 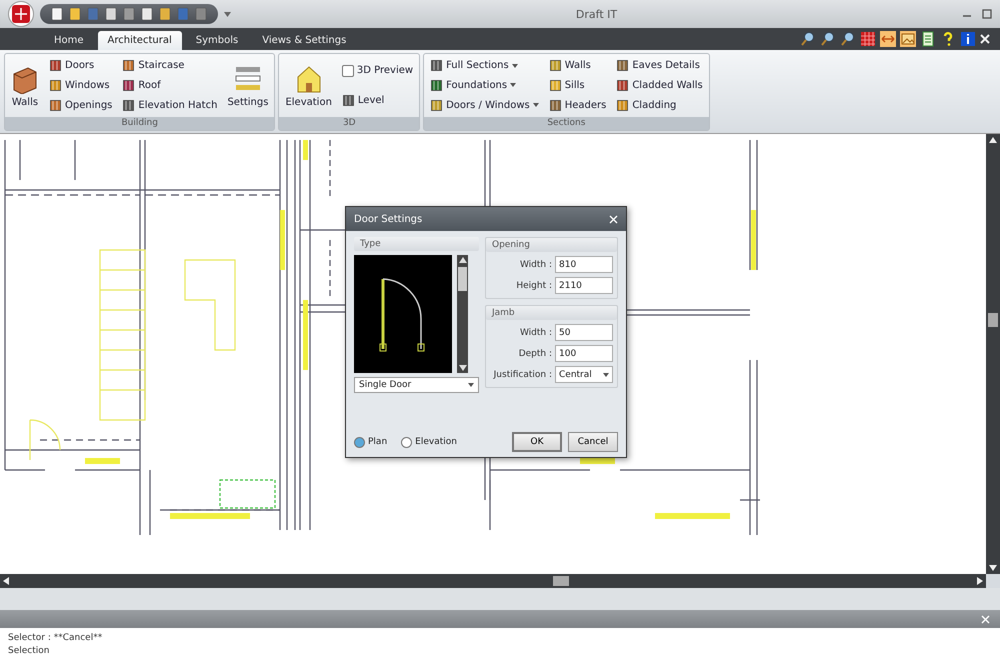 I want to click on arrows-icon, so click(x=888, y=39).